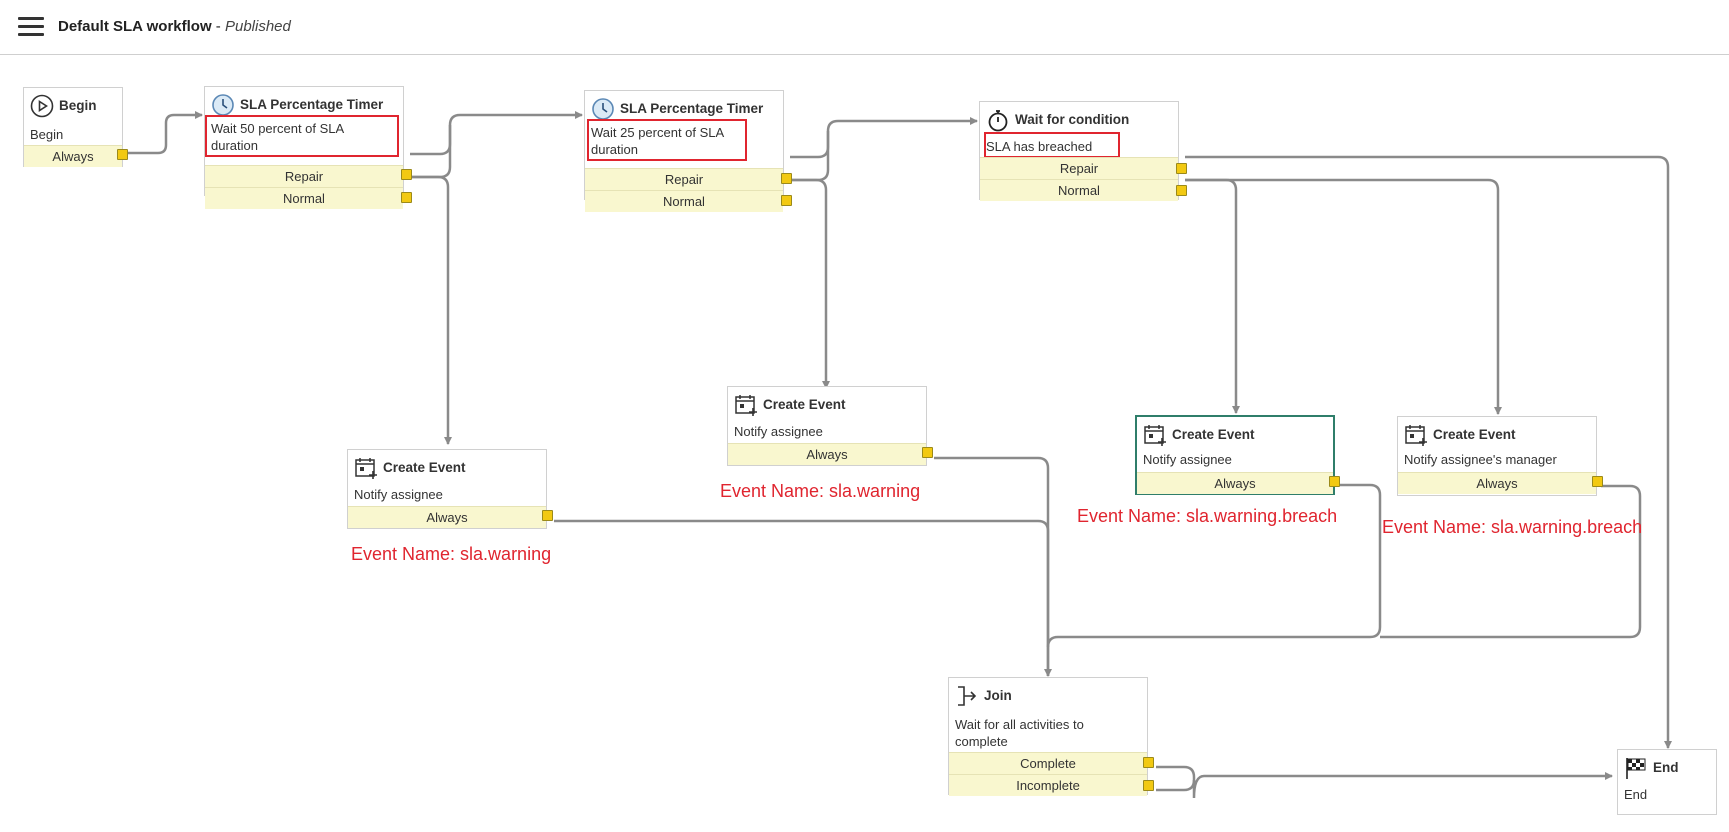  Describe the element at coordinates (1048, 785) in the screenshot. I see `condition-incomplete: Incomplete` at that location.